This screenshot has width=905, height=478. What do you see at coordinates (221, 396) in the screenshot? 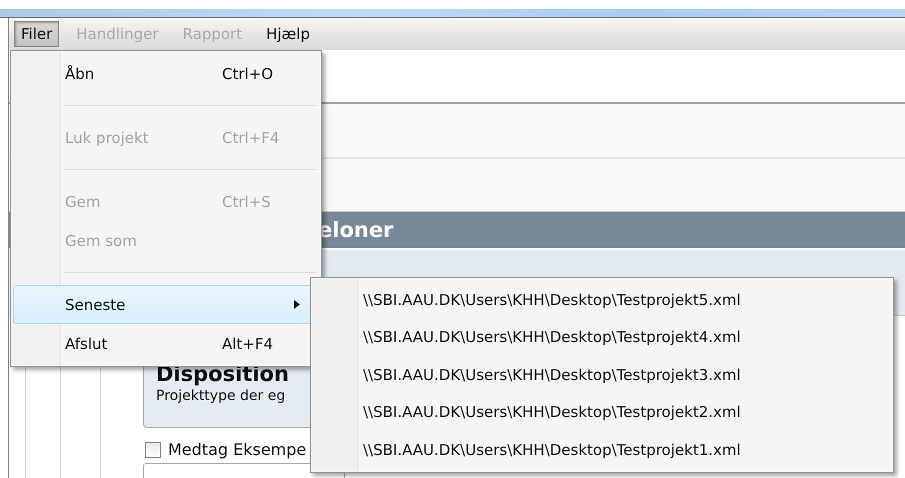
I see `card-subtitle: Projekttype der eg` at bounding box center [221, 396].